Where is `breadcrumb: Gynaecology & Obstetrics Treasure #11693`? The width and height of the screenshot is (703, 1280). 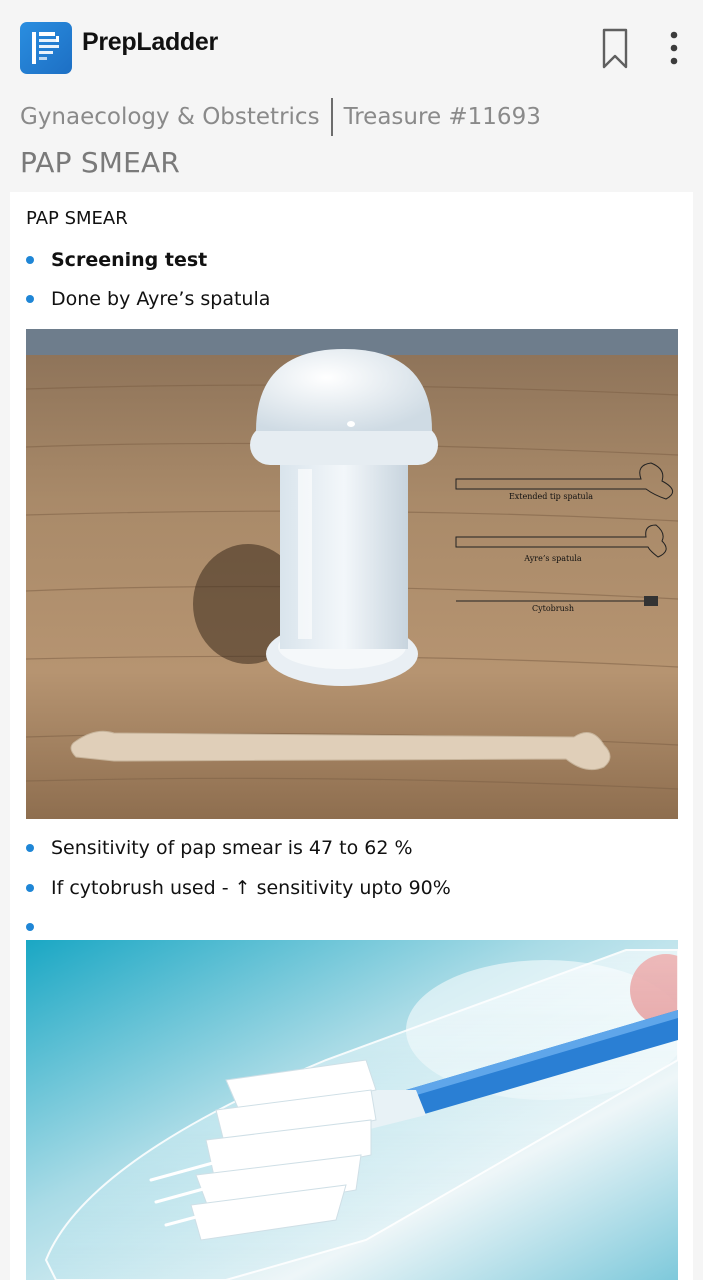
breadcrumb: Gynaecology & Obstetrics Treasure #11693 is located at coordinates (280, 117).